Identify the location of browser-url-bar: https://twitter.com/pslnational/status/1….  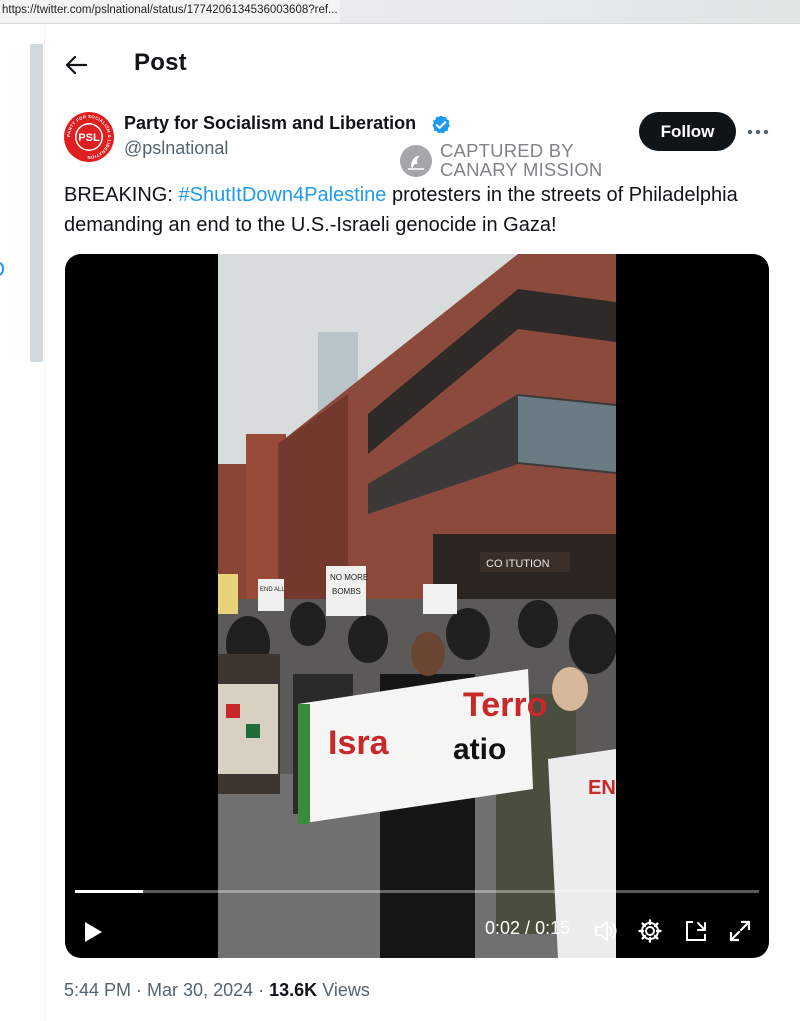
(400, 12).